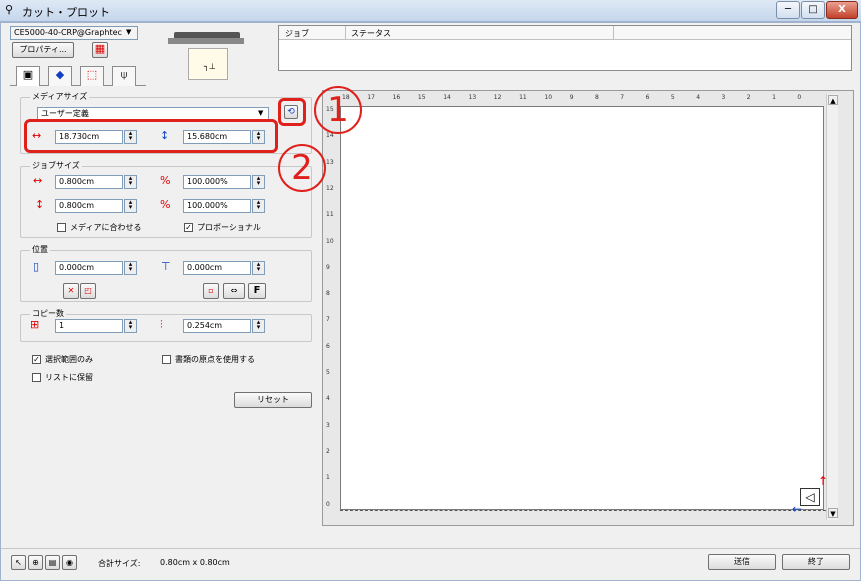 The image size is (861, 581). Describe the element at coordinates (292, 112) in the screenshot. I see `highlight-box-orientation` at that location.